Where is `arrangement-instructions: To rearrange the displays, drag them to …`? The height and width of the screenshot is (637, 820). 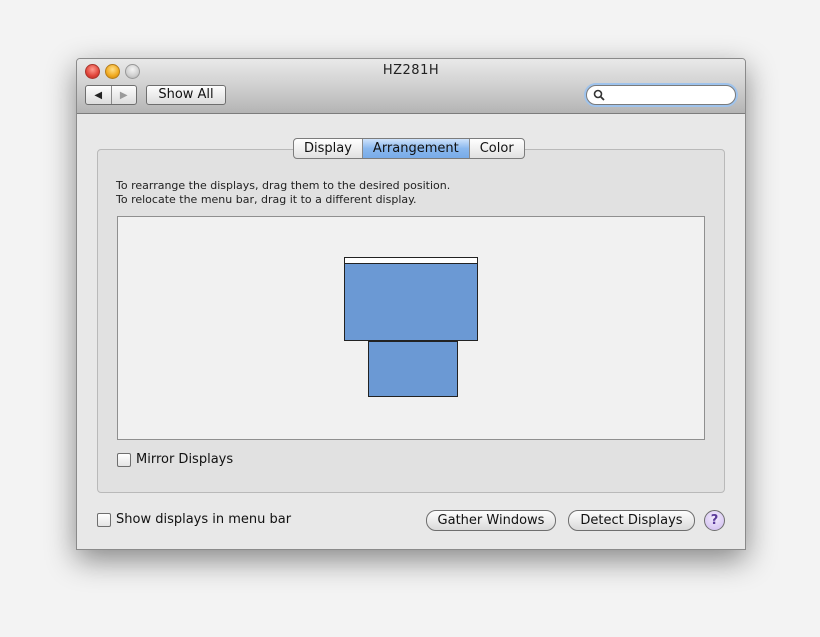
arrangement-instructions: To rearrange the displays, drag them to … is located at coordinates (283, 193).